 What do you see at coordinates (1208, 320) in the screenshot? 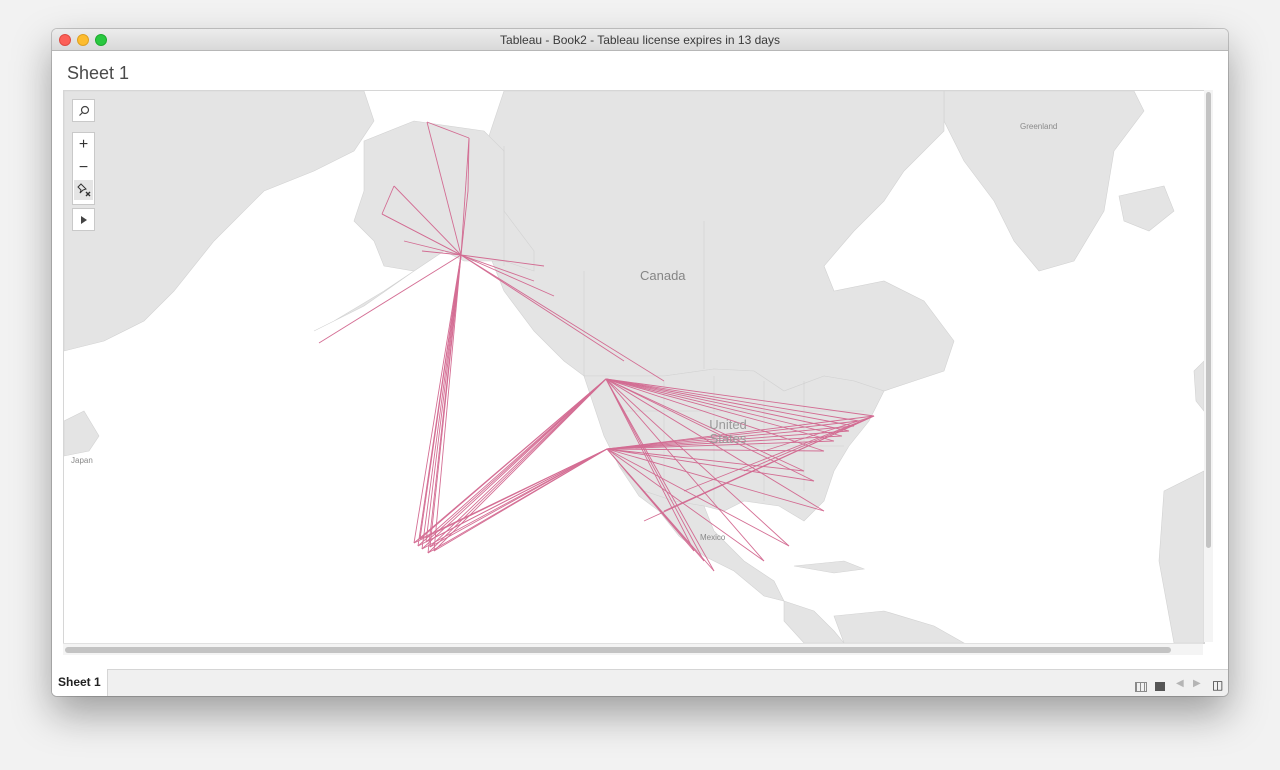
I see `vertical-scroll-thumb` at bounding box center [1208, 320].